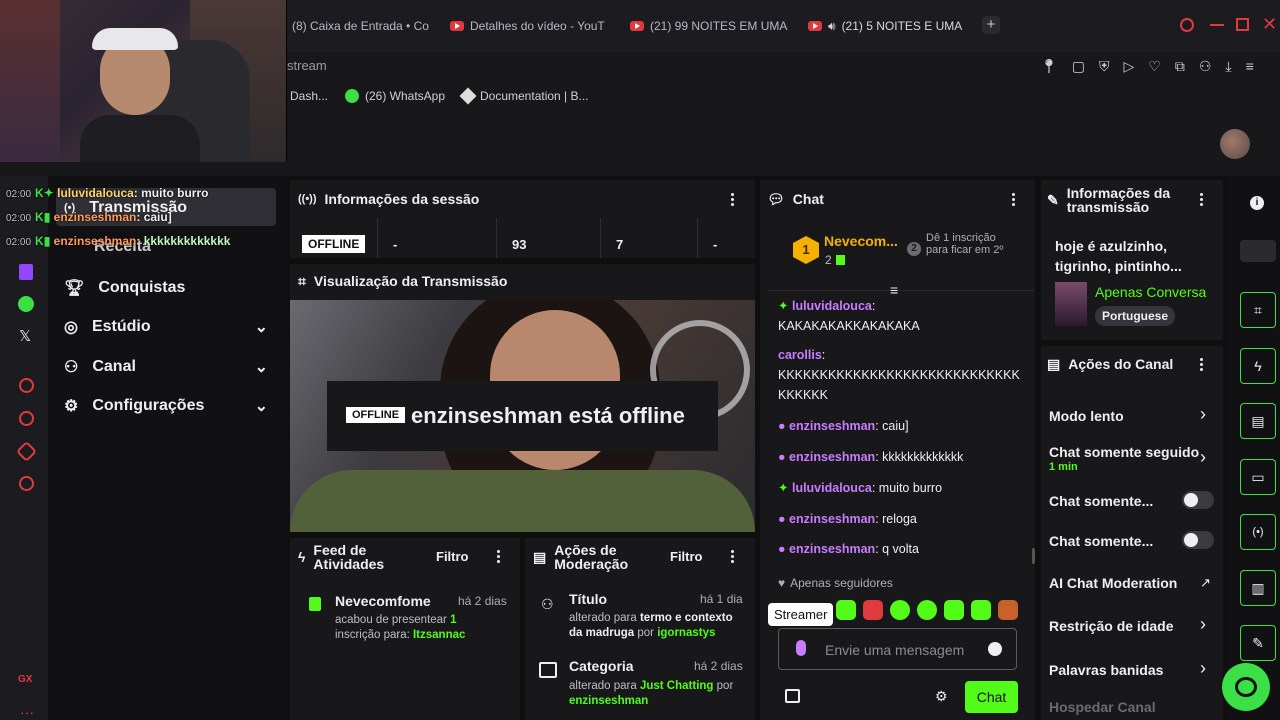 Image resolution: width=1280 pixels, height=720 pixels. I want to click on badge-icon: K▮, so click(43, 217).